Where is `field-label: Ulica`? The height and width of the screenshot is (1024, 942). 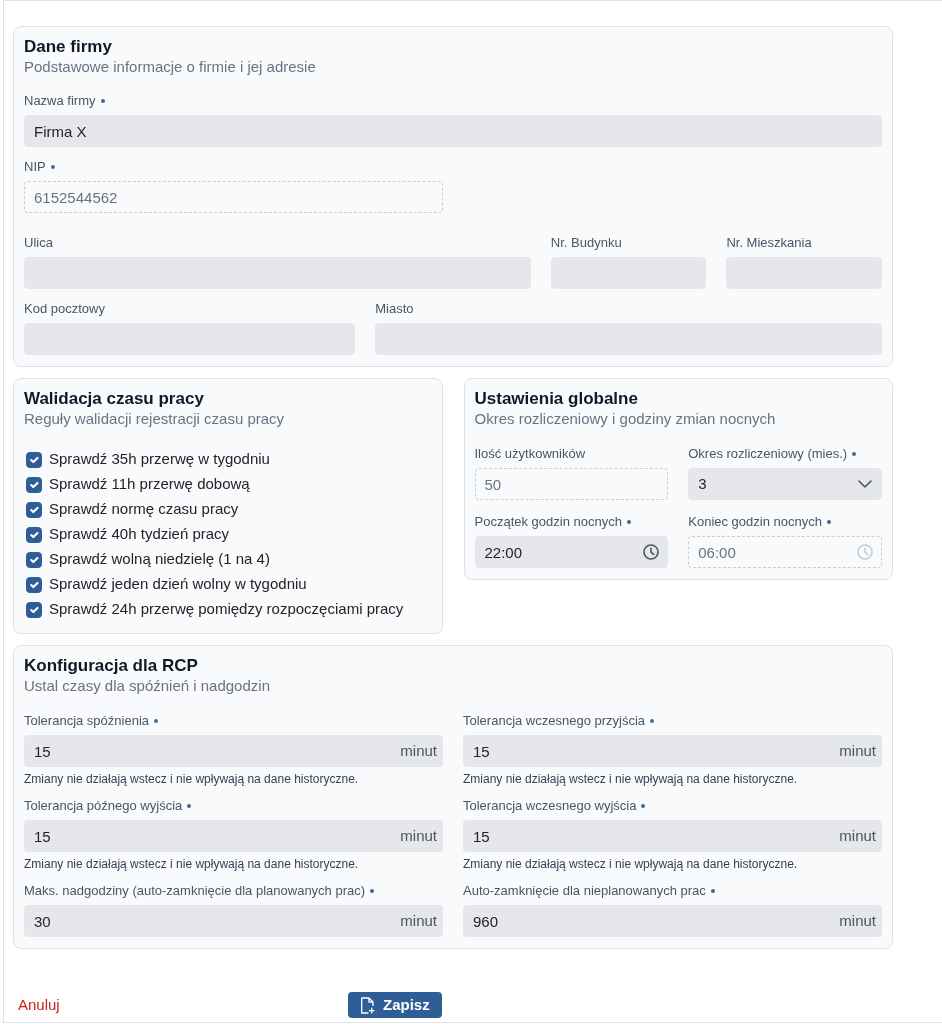 field-label: Ulica is located at coordinates (38, 242).